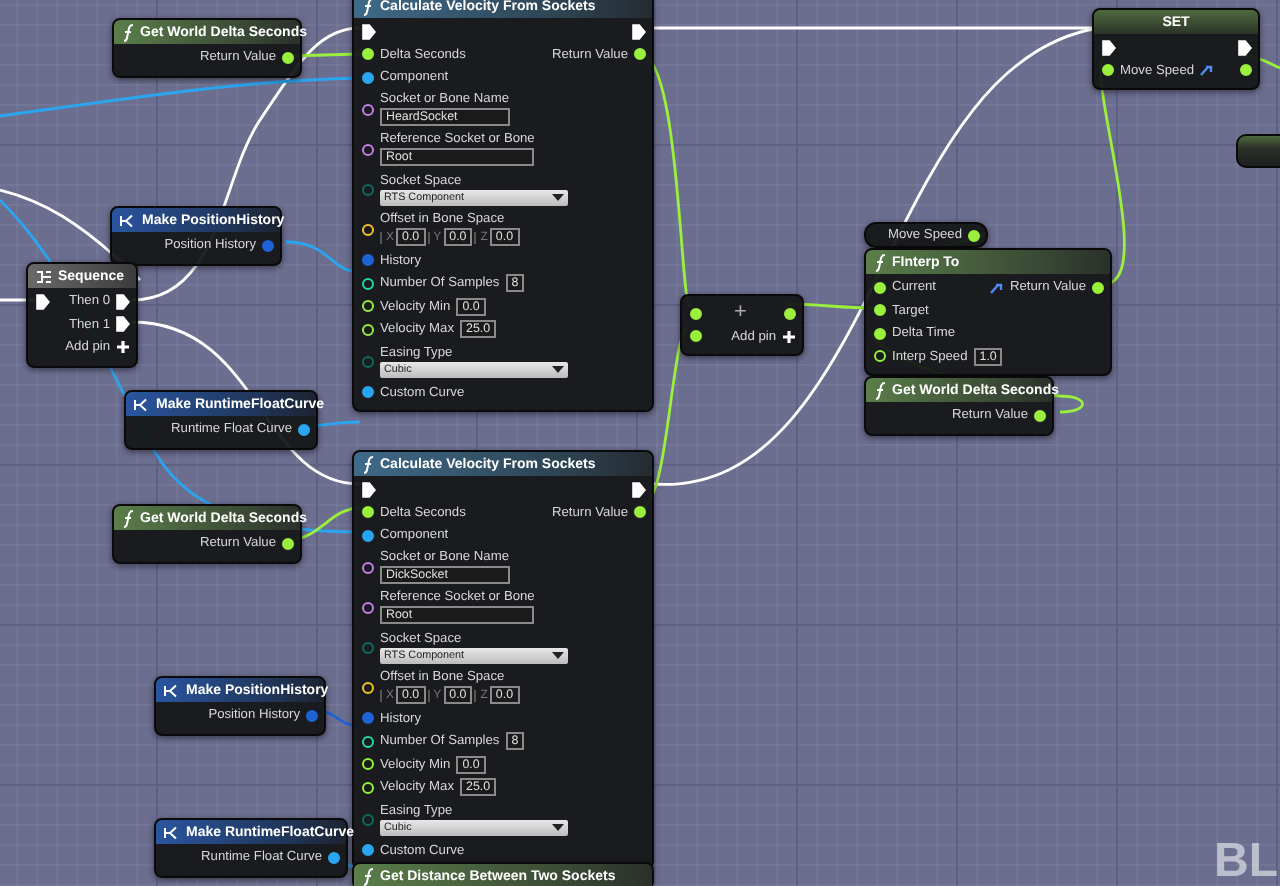 The width and height of the screenshot is (1280, 886). What do you see at coordinates (1246, 860) in the screenshot?
I see `blueprint-label: BL` at bounding box center [1246, 860].